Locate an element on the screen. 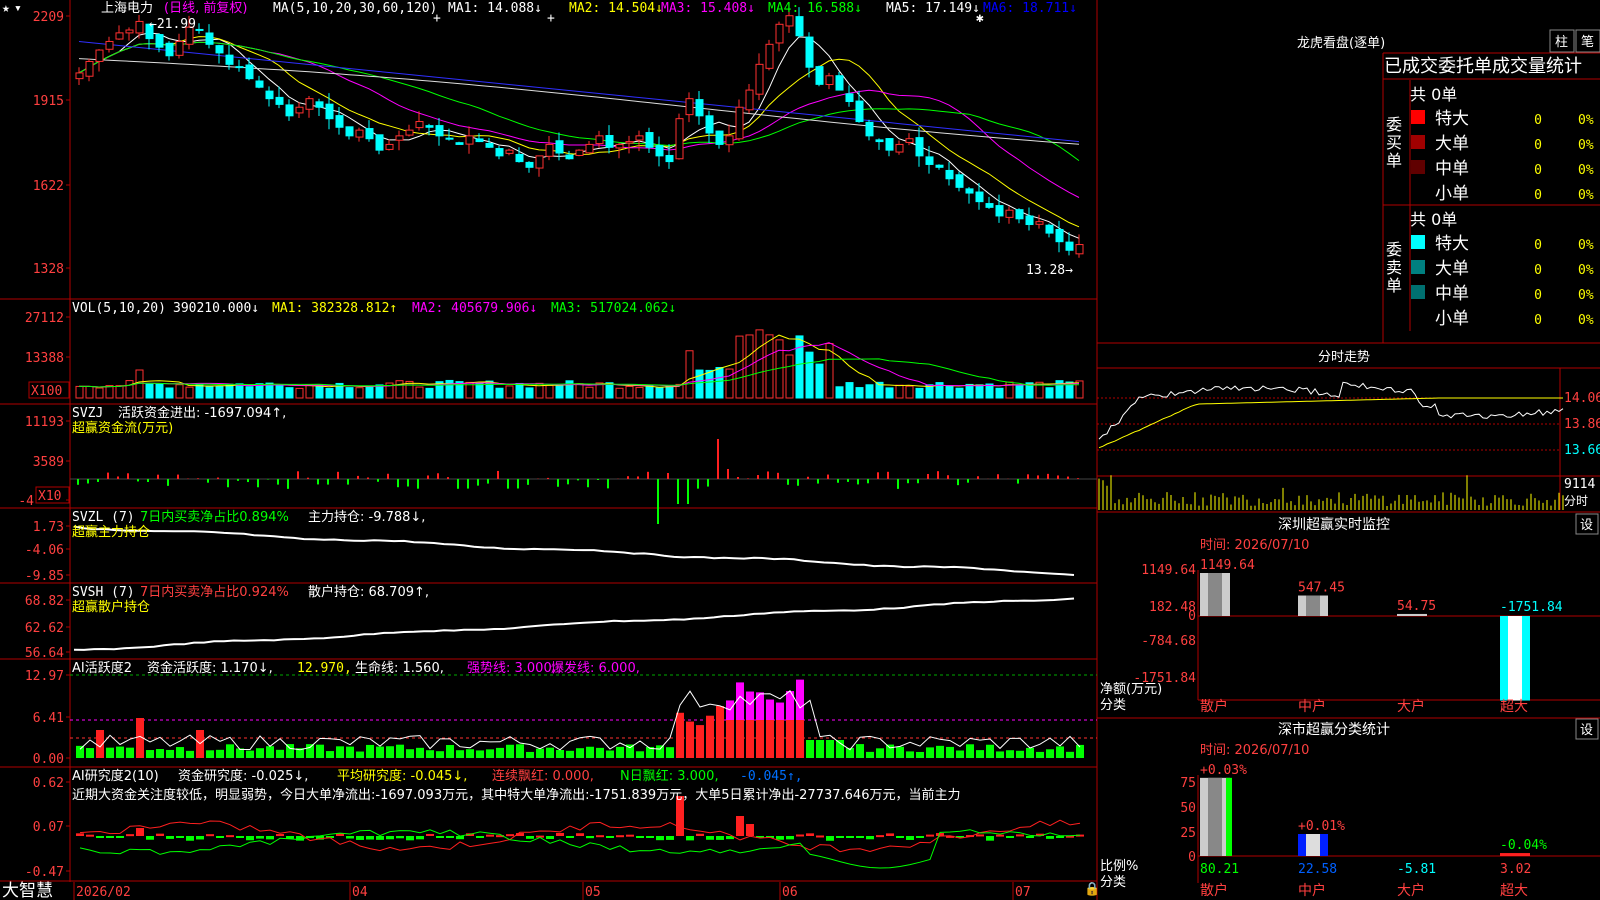 The image size is (1600, 900). lock-icon: 🔒 is located at coordinates (1092, 889).